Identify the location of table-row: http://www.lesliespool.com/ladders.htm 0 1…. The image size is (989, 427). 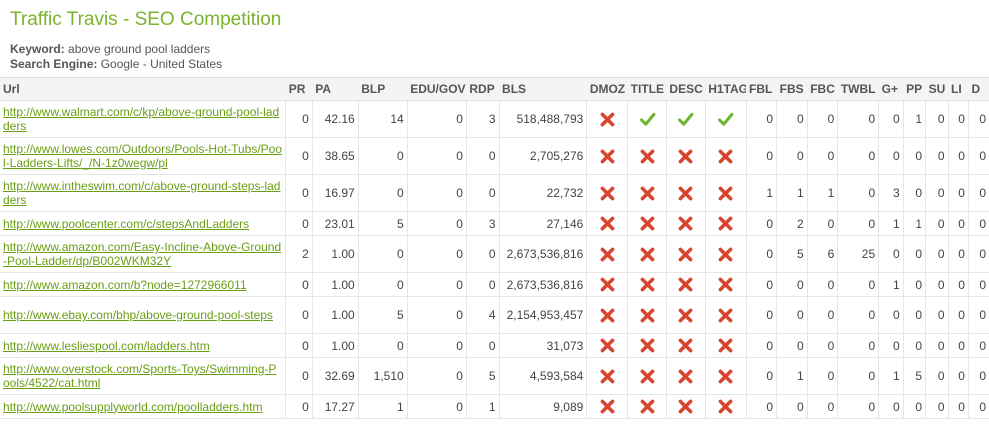
(494, 345).